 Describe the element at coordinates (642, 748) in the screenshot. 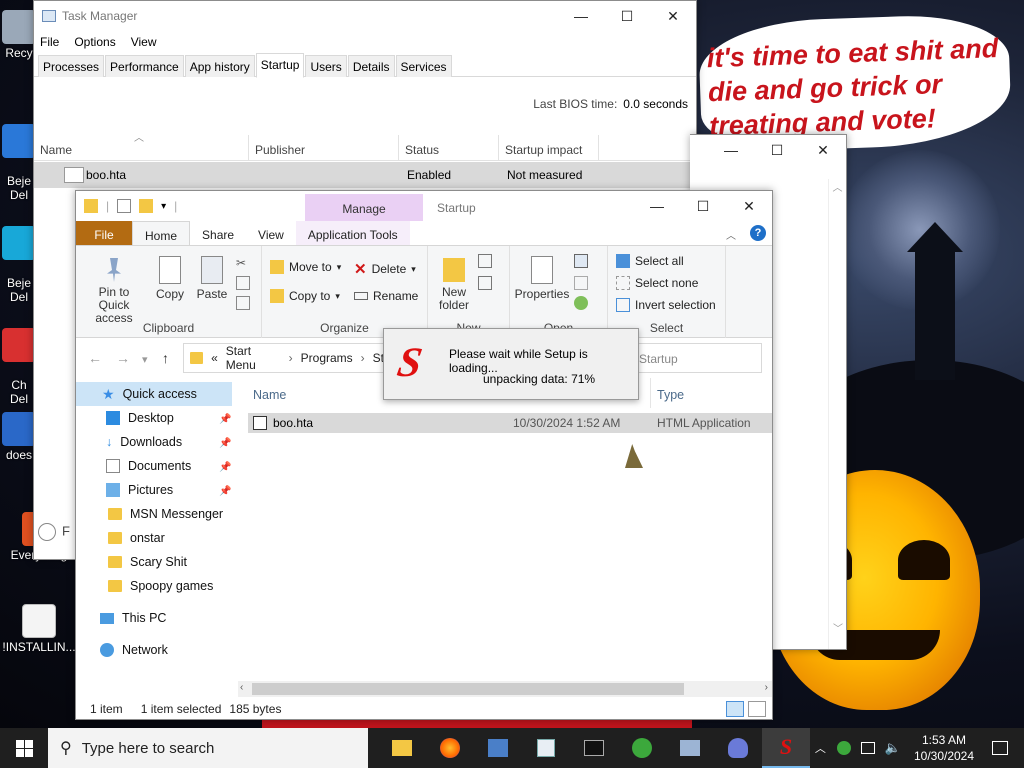

I see `taskbar-msn-messenger` at that location.